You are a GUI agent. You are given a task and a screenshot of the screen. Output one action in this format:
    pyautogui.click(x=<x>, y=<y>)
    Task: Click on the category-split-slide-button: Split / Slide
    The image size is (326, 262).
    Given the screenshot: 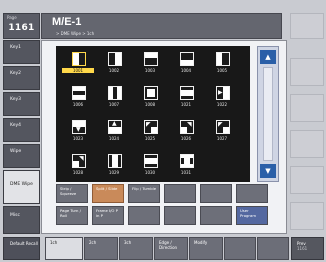 What is the action you would take?
    pyautogui.click(x=108, y=193)
    